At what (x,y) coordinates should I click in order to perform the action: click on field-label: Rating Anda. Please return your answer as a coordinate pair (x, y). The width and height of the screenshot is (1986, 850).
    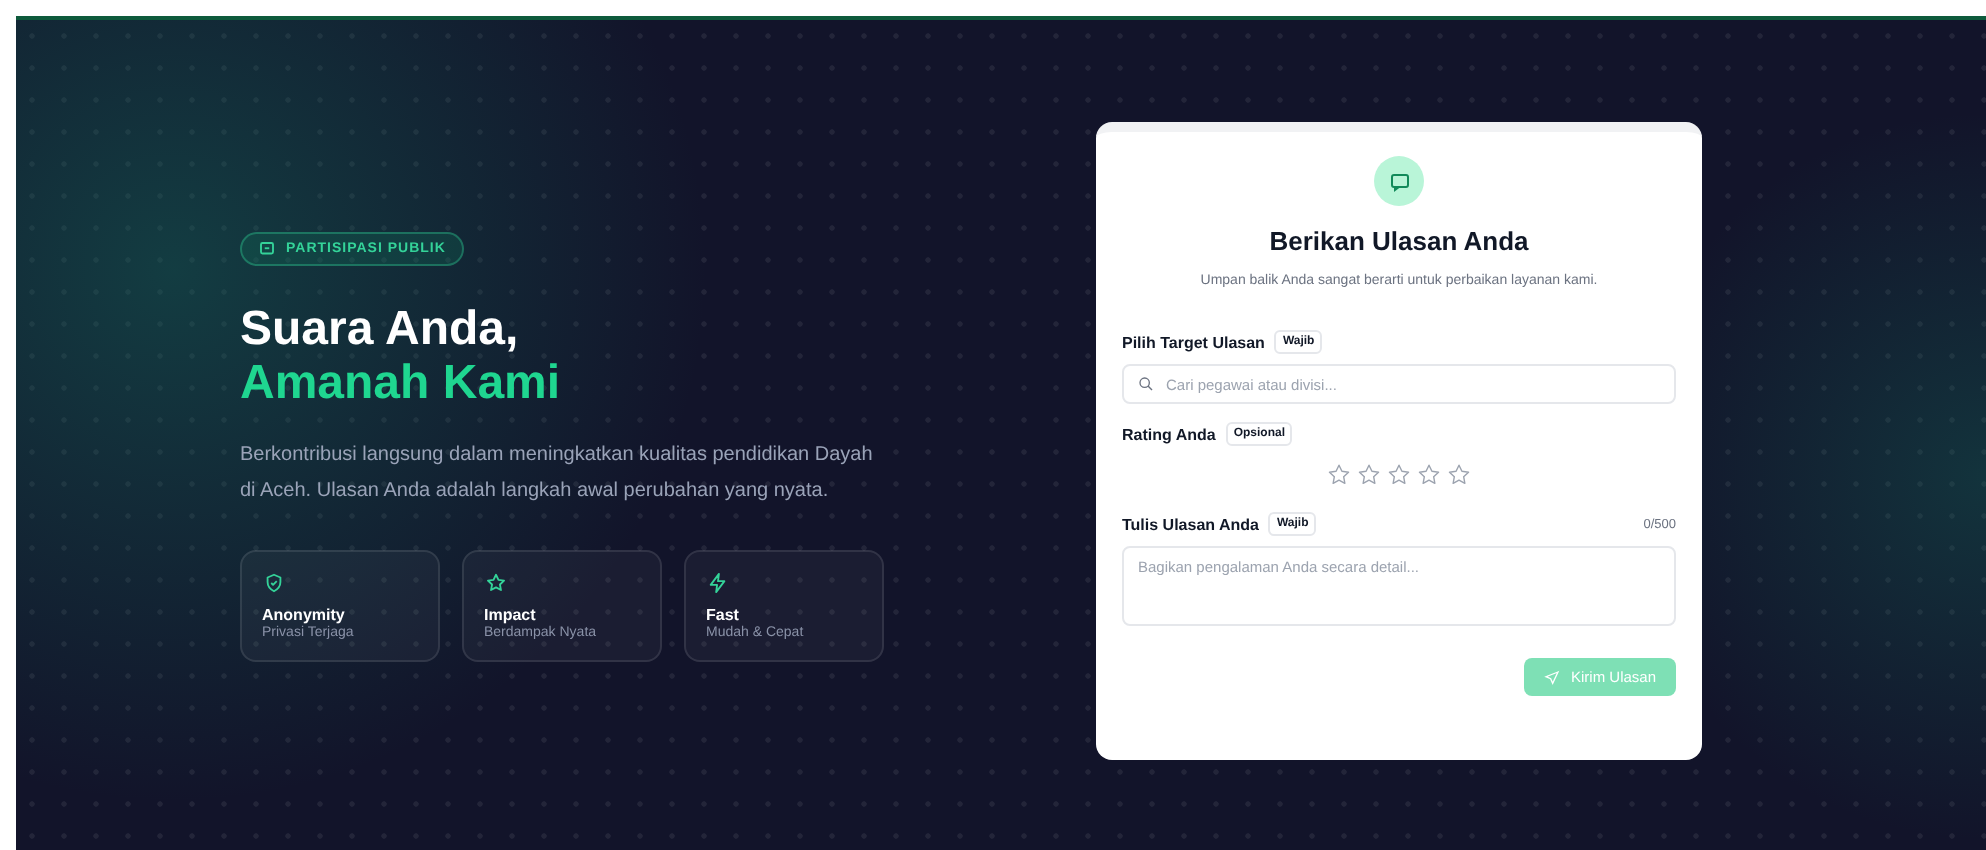
    Looking at the image, I should click on (1169, 434).